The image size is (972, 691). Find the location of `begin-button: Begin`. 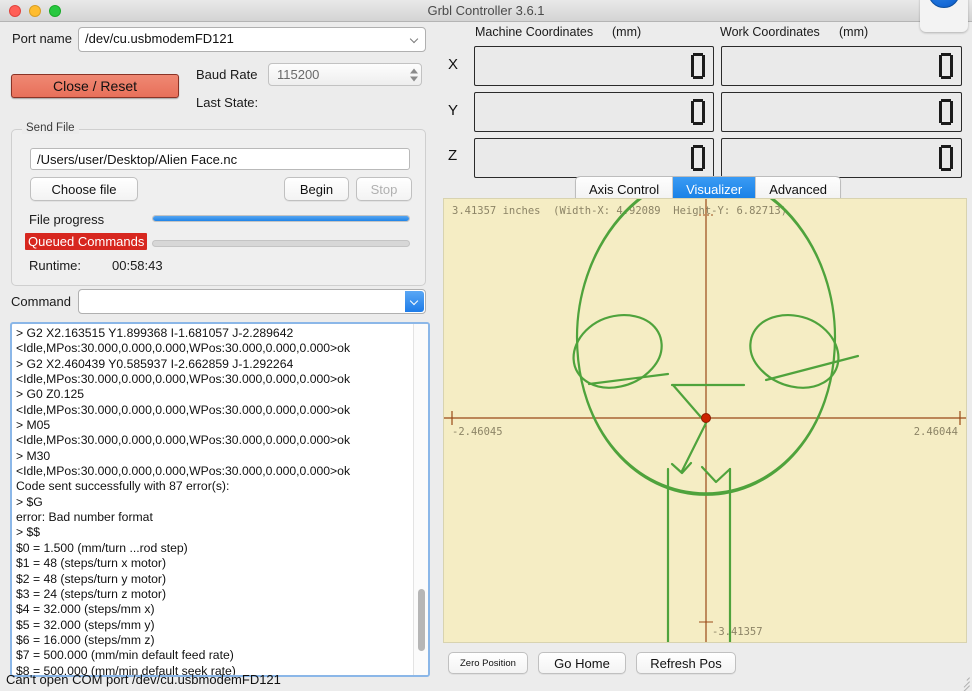

begin-button: Begin is located at coordinates (316, 189).